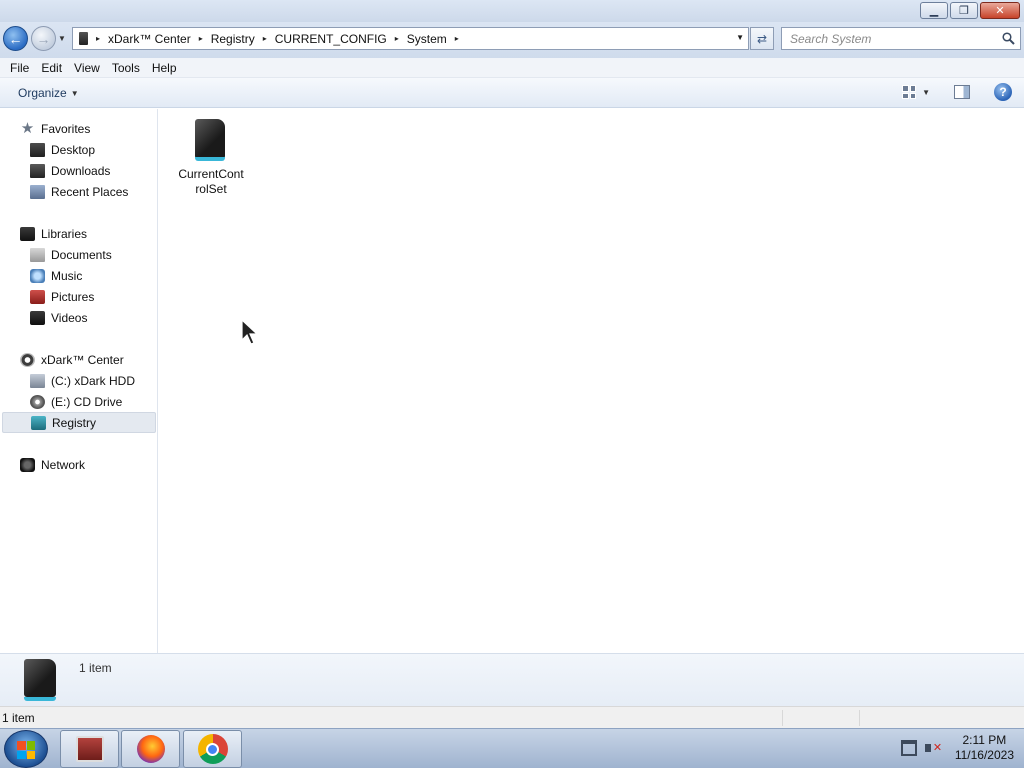 Image resolution: width=1024 pixels, height=768 pixels. I want to click on forward-button: →, so click(43, 38).